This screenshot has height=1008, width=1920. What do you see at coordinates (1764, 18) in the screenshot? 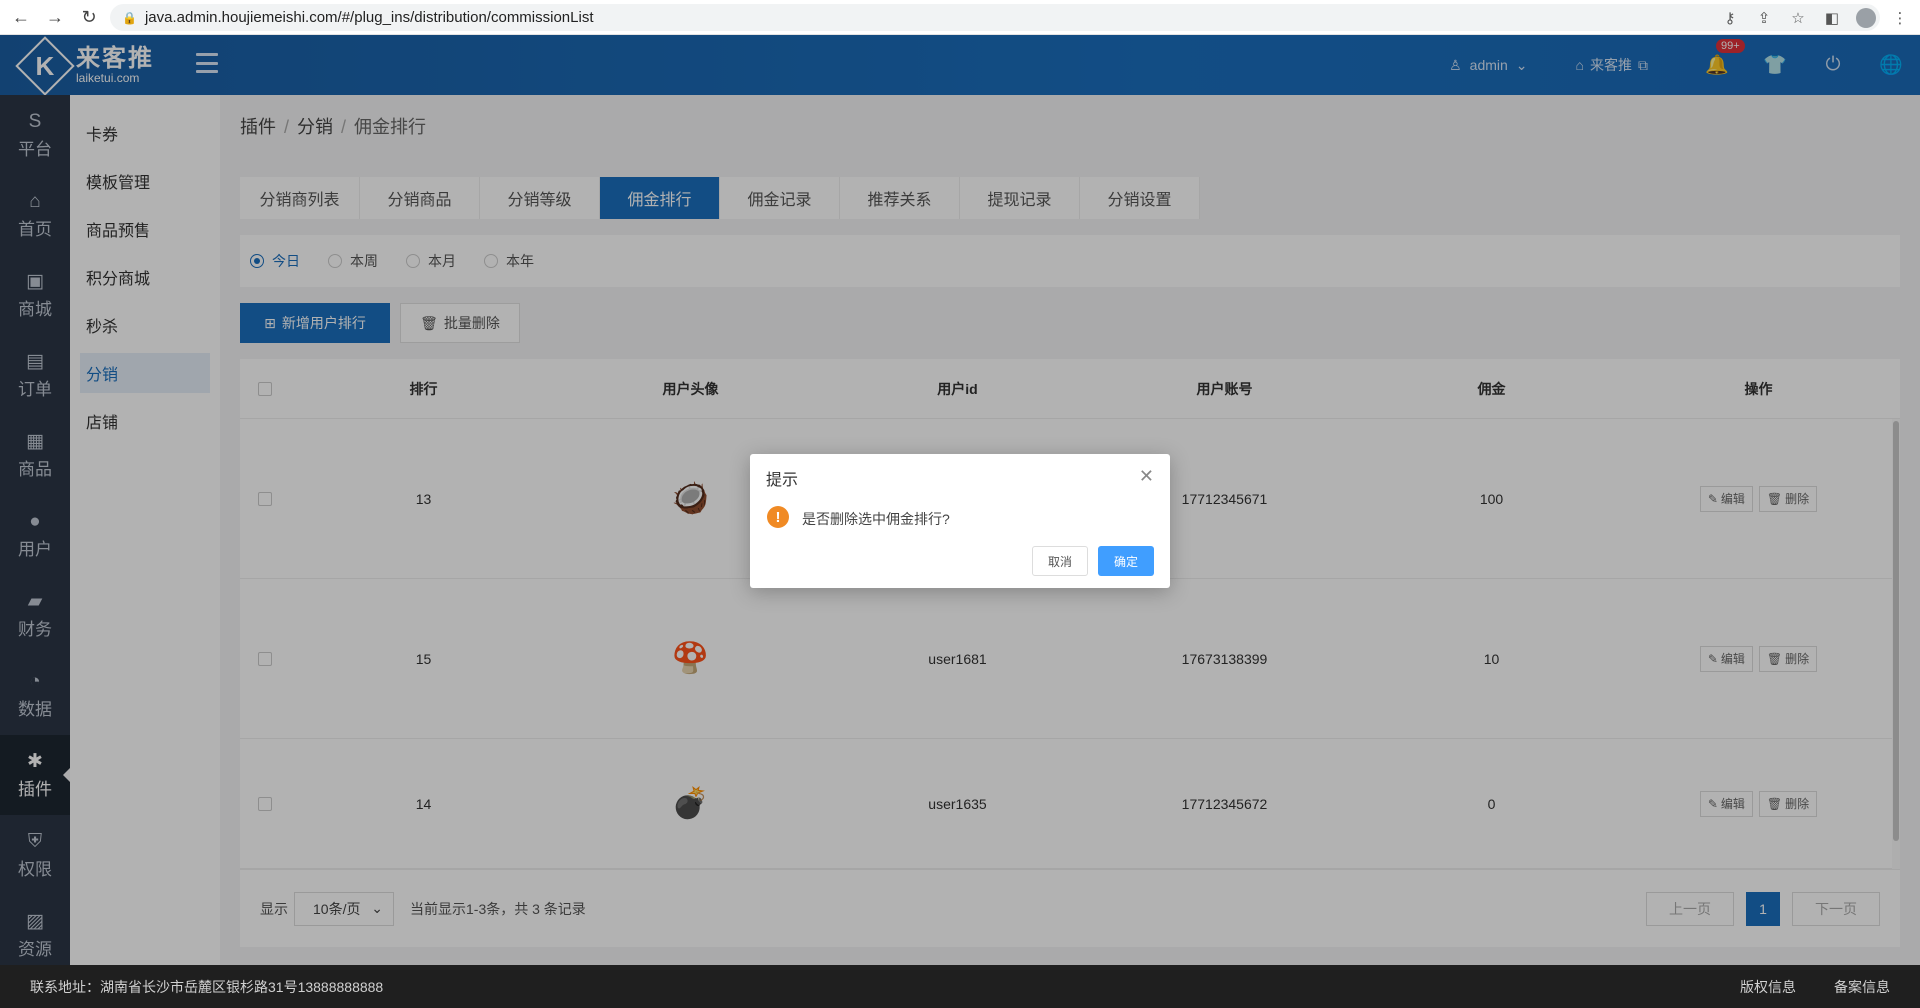
I see `share-icon: ⇪` at bounding box center [1764, 18].